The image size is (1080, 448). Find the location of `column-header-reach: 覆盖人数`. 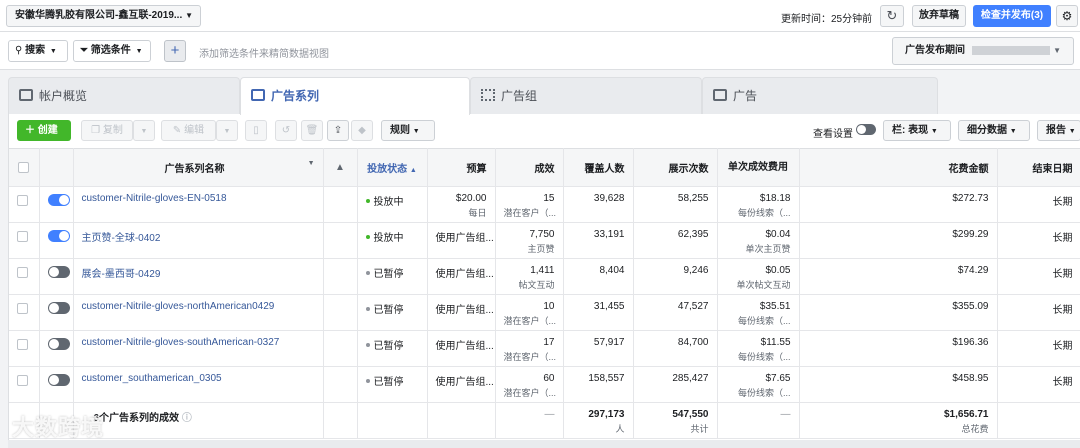

column-header-reach: 覆盖人数 is located at coordinates (598, 167).